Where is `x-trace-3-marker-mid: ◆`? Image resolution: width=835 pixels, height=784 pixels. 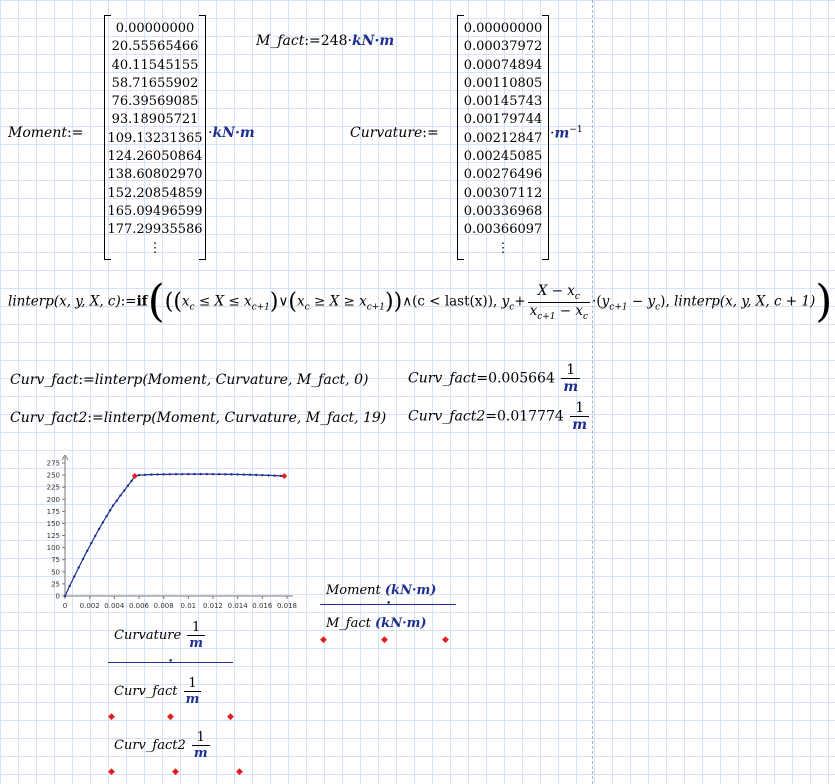
x-trace-3-marker-mid: ◆ is located at coordinates (175, 772).